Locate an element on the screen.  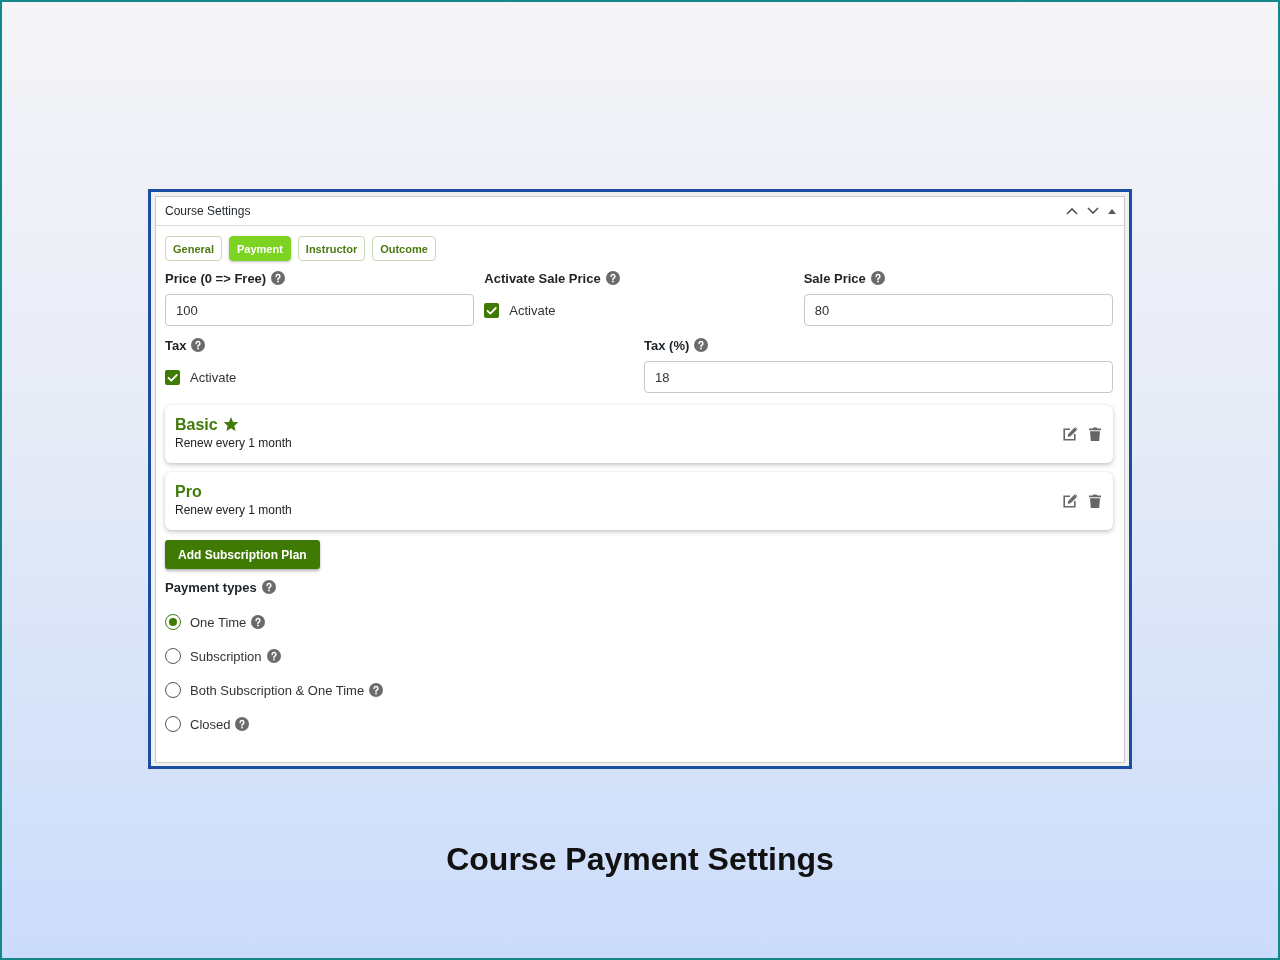
field-label: Sale Price is located at coordinates (834, 278).